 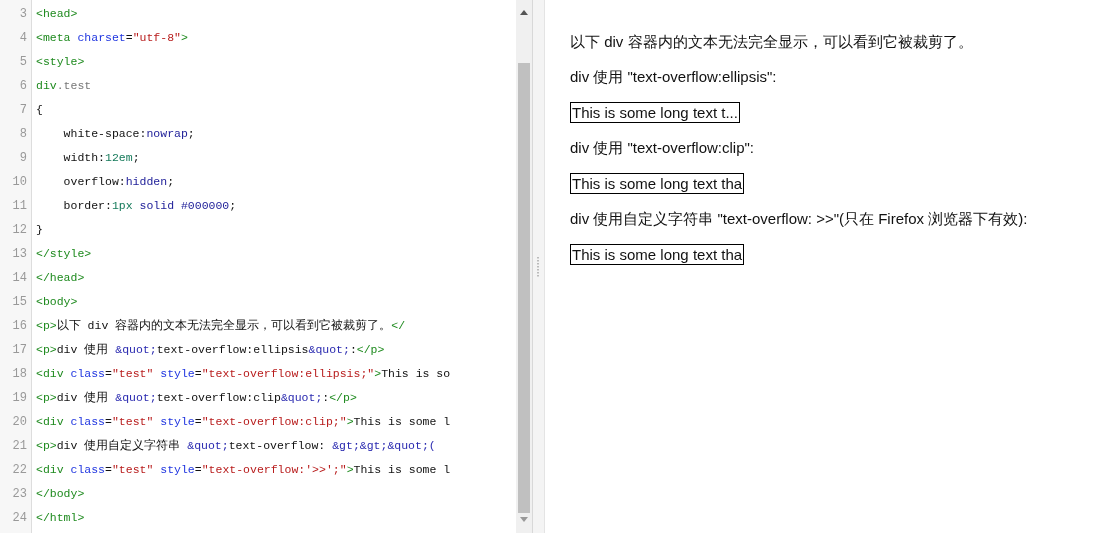 What do you see at coordinates (524, 288) in the screenshot?
I see `scrollbar-thumb` at bounding box center [524, 288].